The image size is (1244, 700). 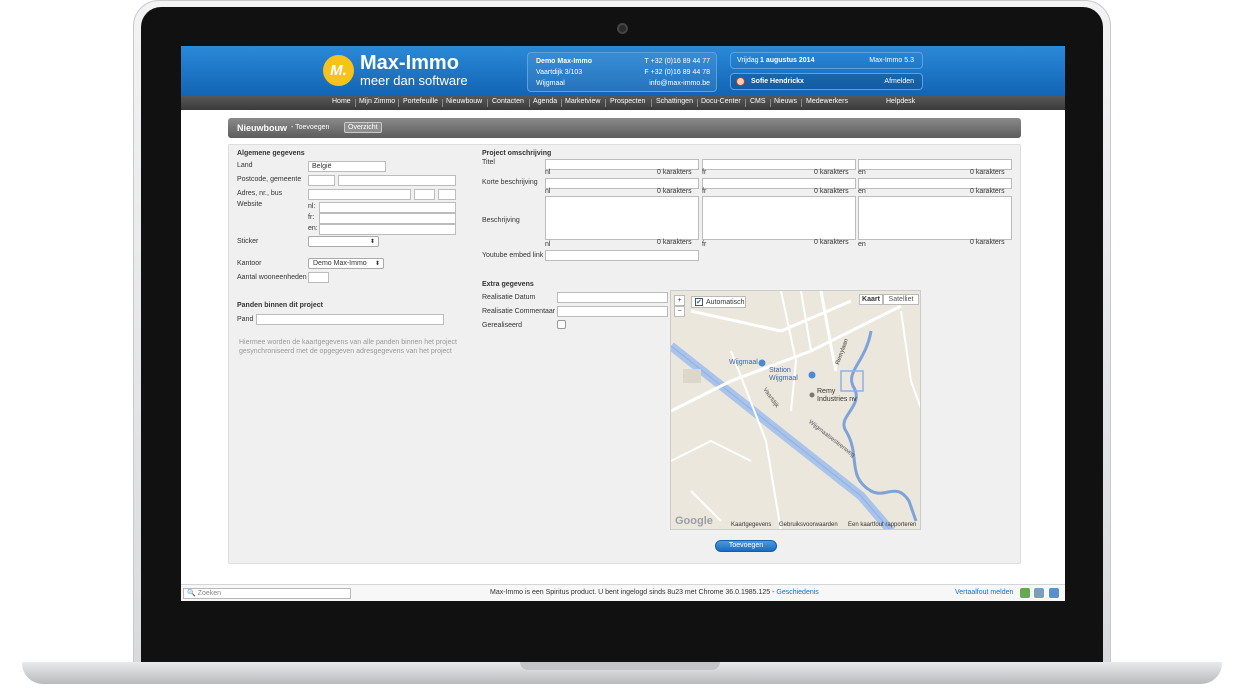 What do you see at coordinates (1054, 593) in the screenshot?
I see `settings-icon` at bounding box center [1054, 593].